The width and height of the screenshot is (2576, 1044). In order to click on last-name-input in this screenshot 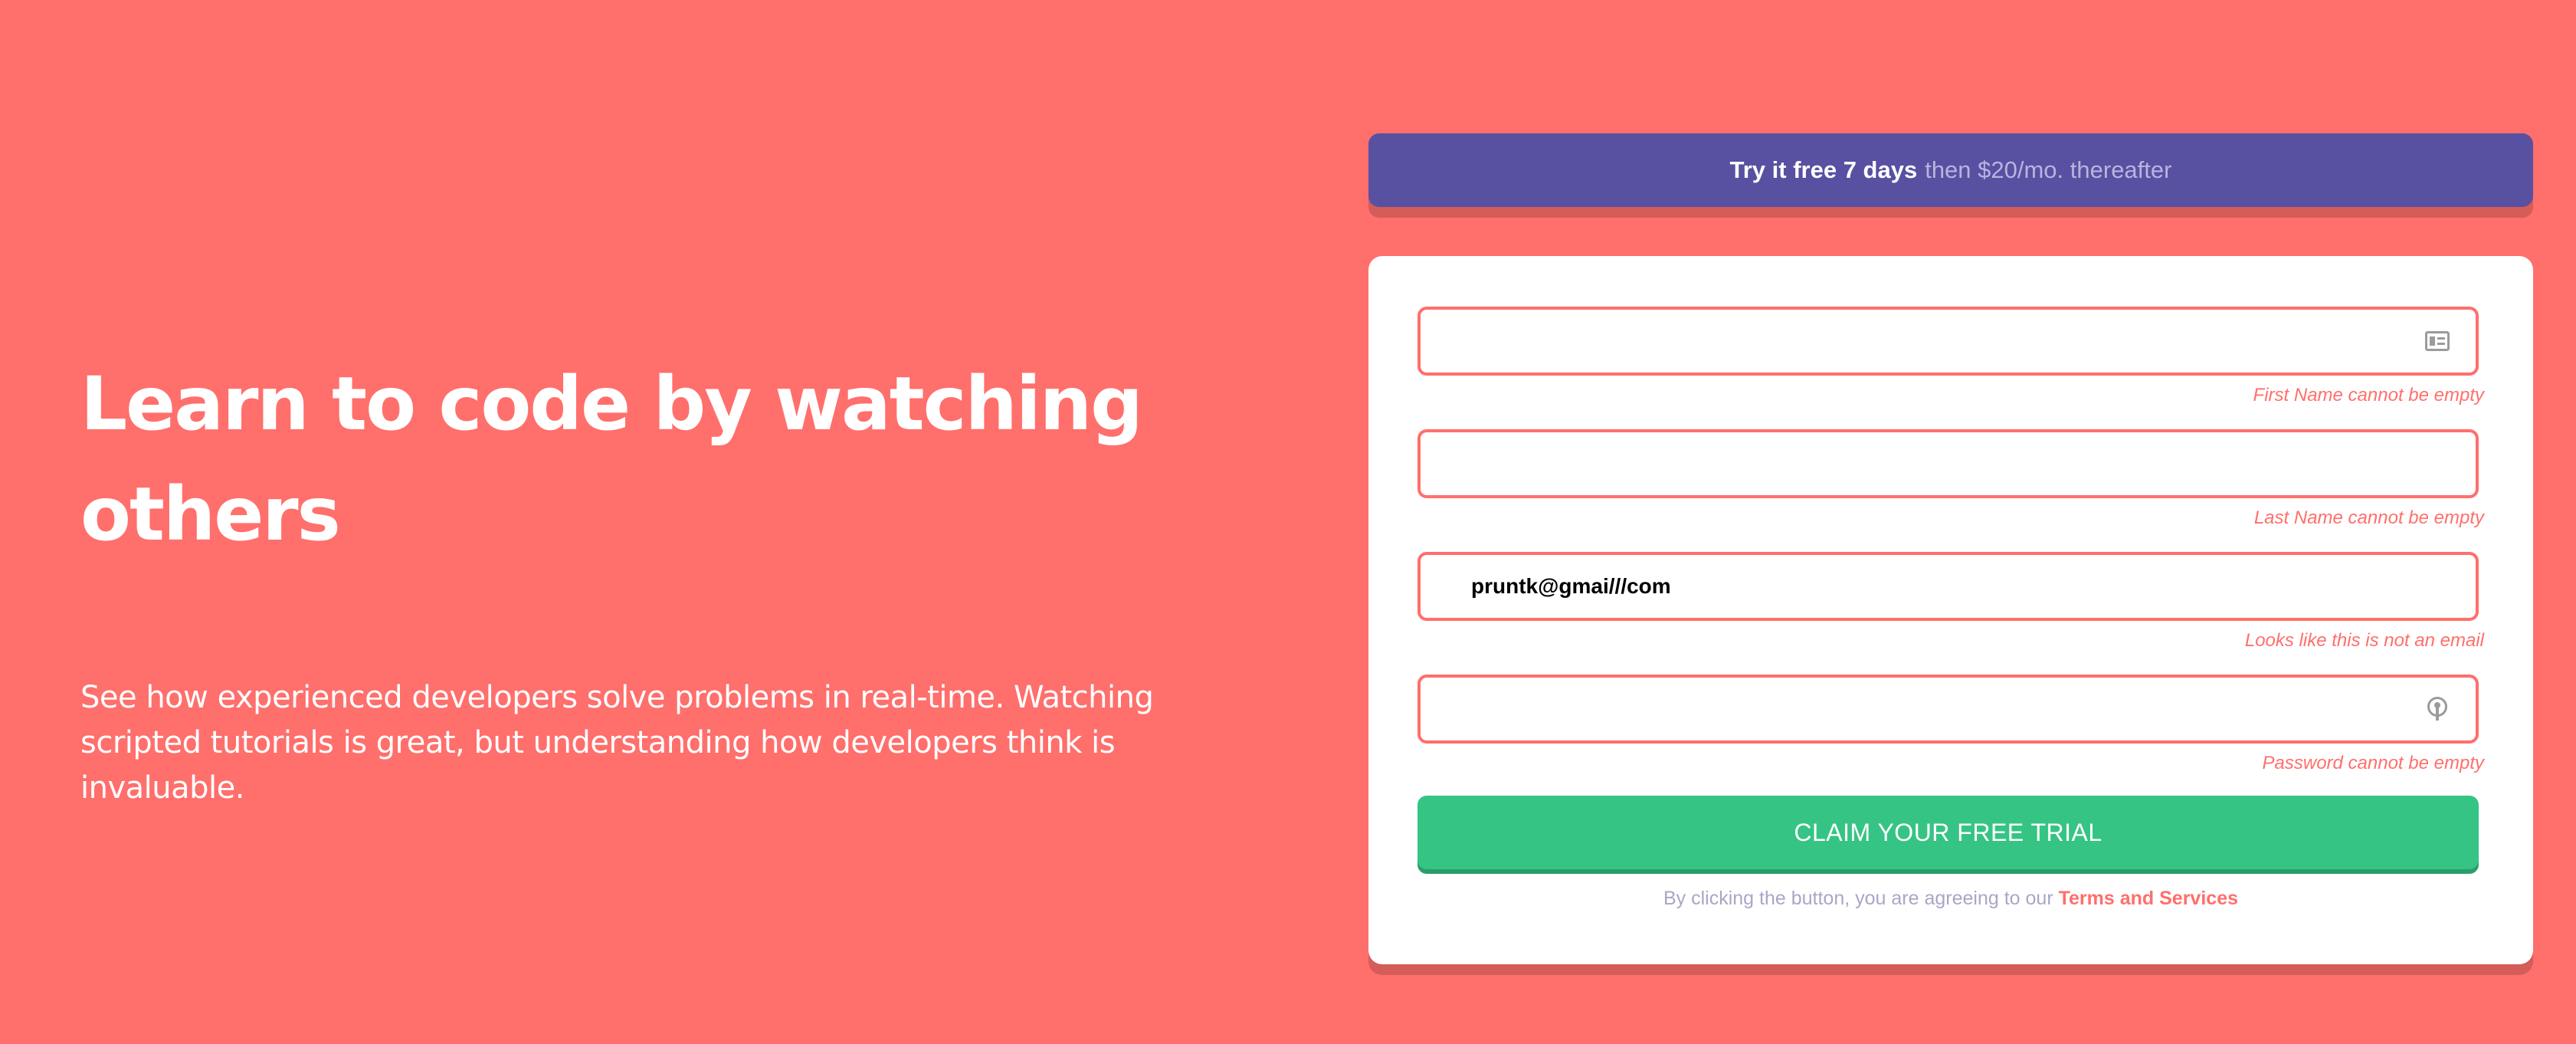, I will do `click(1949, 463)`.